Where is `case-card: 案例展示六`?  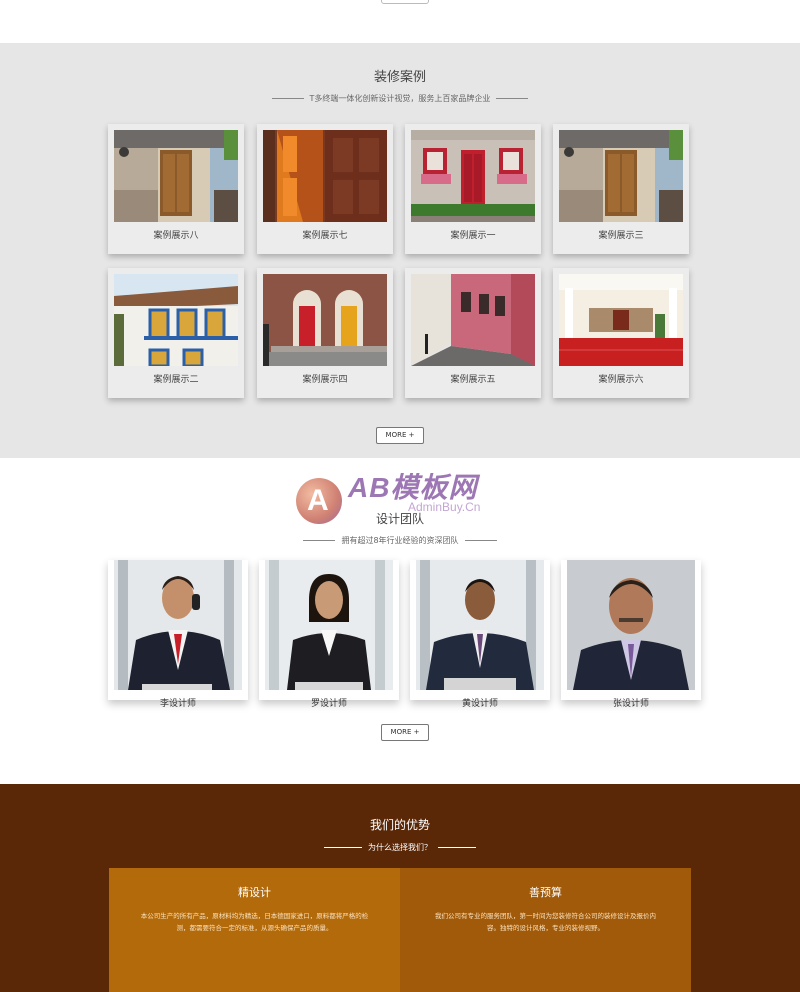
case-card: 案例展示六 is located at coordinates (621, 333).